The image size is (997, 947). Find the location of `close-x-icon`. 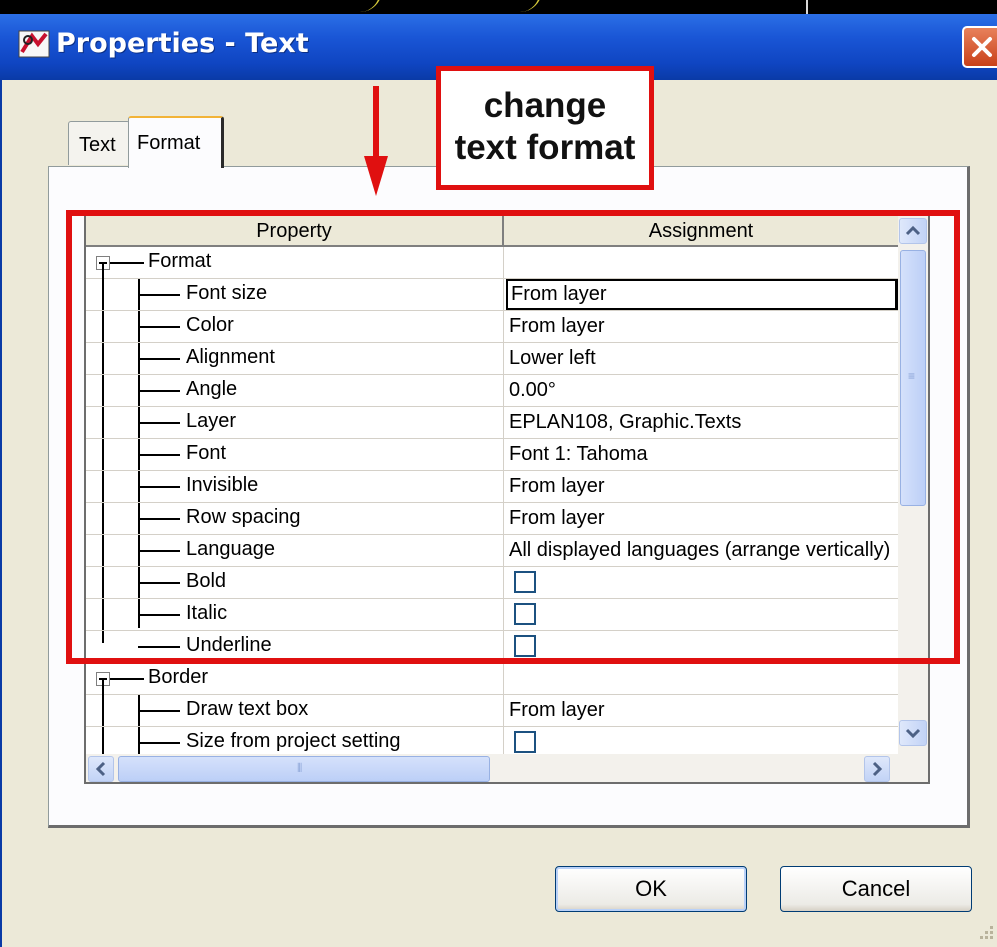

close-x-icon is located at coordinates (982, 47).